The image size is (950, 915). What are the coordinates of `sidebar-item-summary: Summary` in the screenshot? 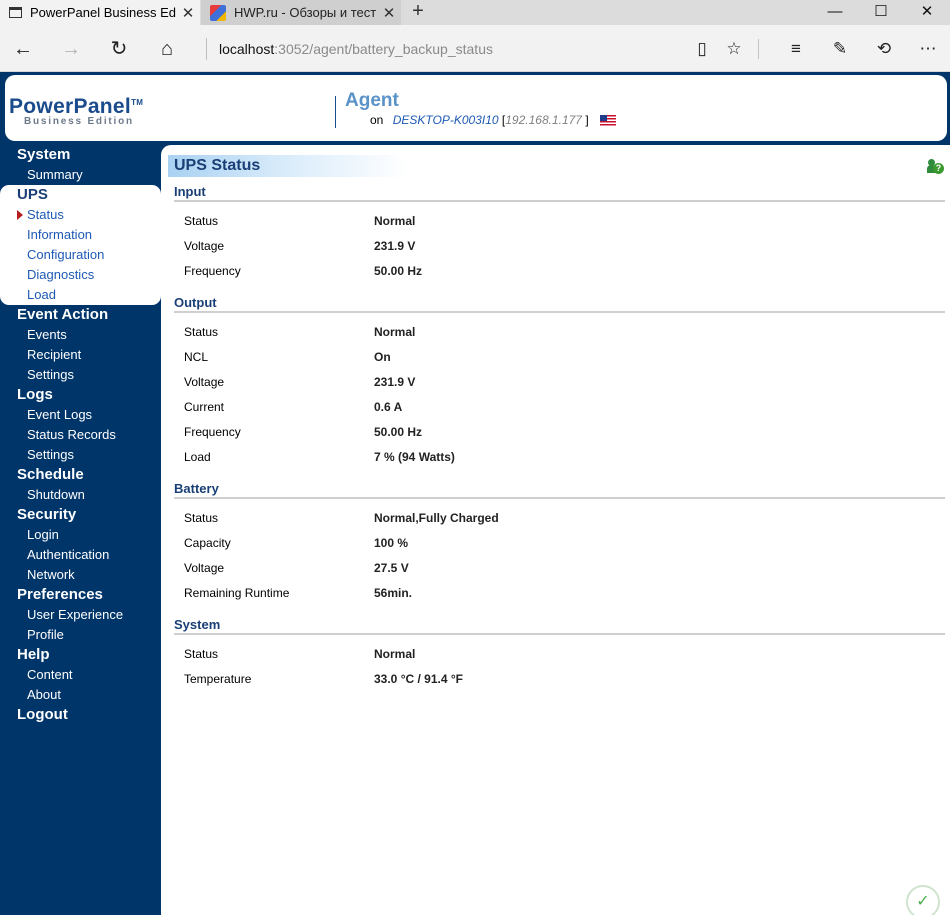 It's located at (80, 175).